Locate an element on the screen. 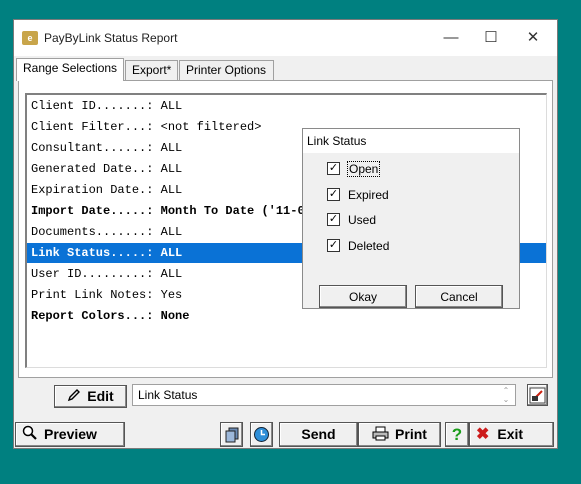  printer-icon is located at coordinates (380, 433).